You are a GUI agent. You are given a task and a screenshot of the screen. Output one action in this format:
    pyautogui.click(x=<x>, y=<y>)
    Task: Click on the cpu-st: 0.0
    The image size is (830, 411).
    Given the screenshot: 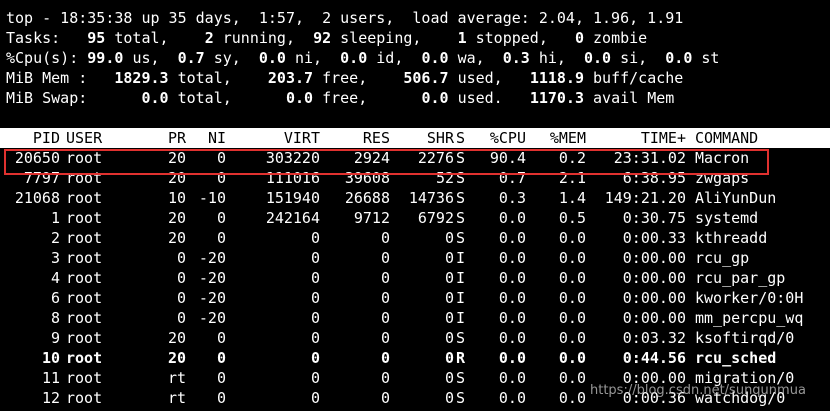 What is the action you would take?
    pyautogui.click(x=679, y=58)
    